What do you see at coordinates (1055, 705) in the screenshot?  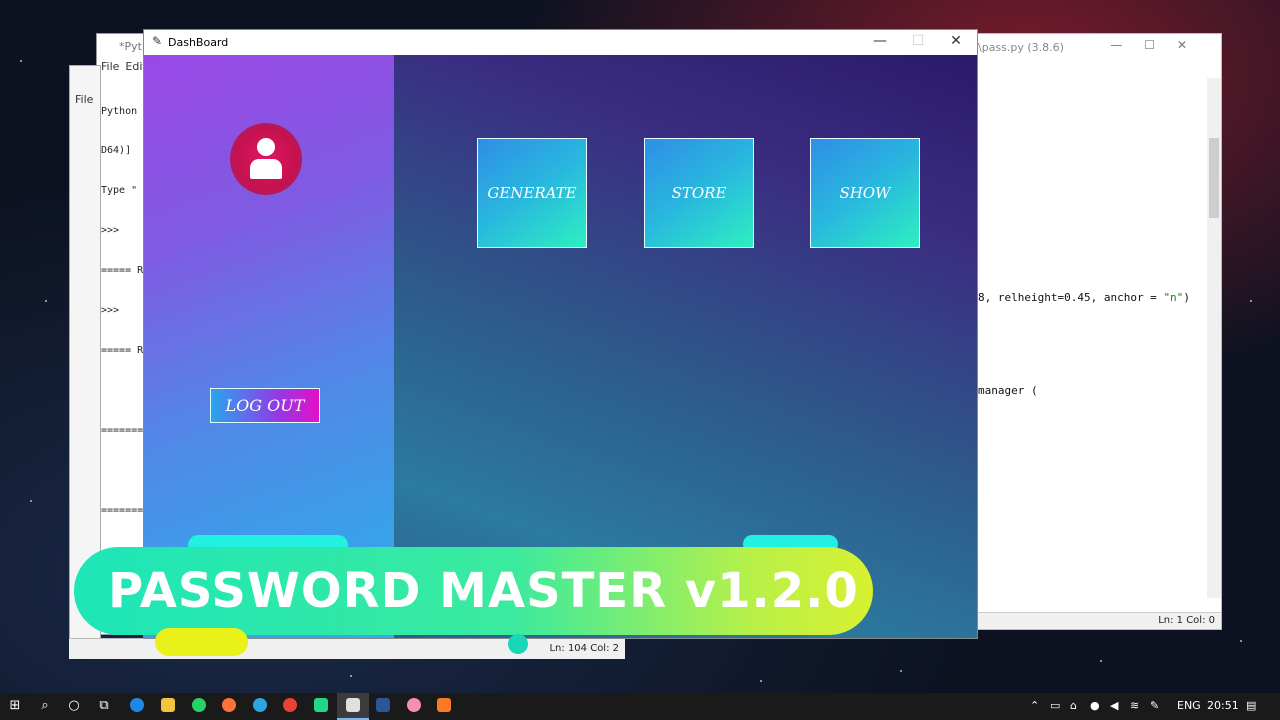 I see `battery-icon: ▭` at bounding box center [1055, 705].